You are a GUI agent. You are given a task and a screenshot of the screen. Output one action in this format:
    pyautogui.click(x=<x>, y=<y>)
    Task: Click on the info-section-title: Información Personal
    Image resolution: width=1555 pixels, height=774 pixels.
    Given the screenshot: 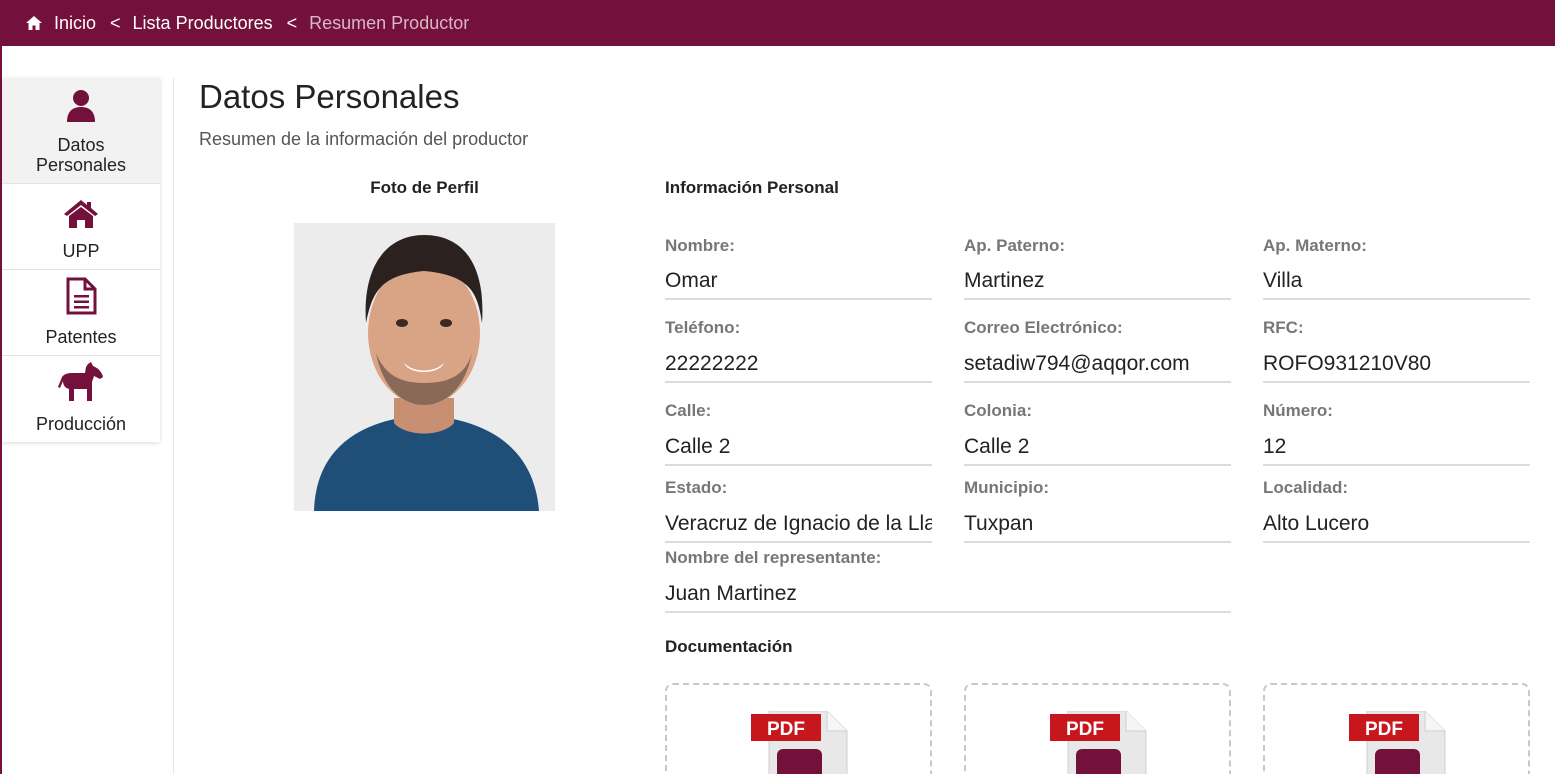 What is the action you would take?
    pyautogui.click(x=752, y=187)
    